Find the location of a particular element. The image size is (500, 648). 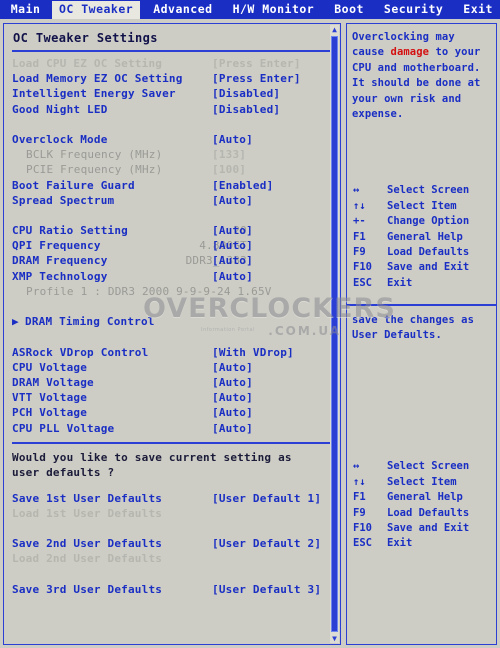

legend-key-icon: F1 is located at coordinates (359, 236).